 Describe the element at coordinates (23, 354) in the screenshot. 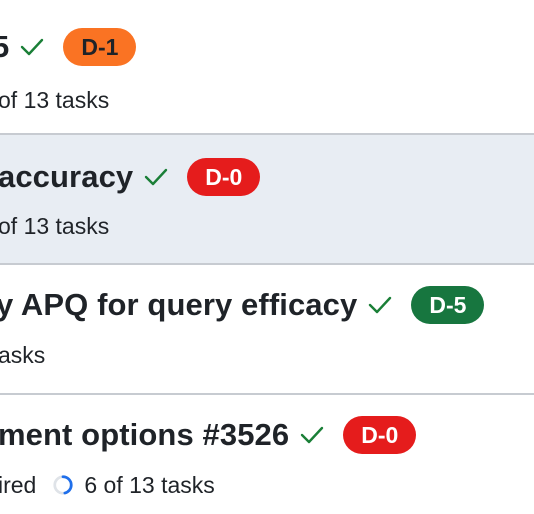

I see `task-count: asks` at that location.